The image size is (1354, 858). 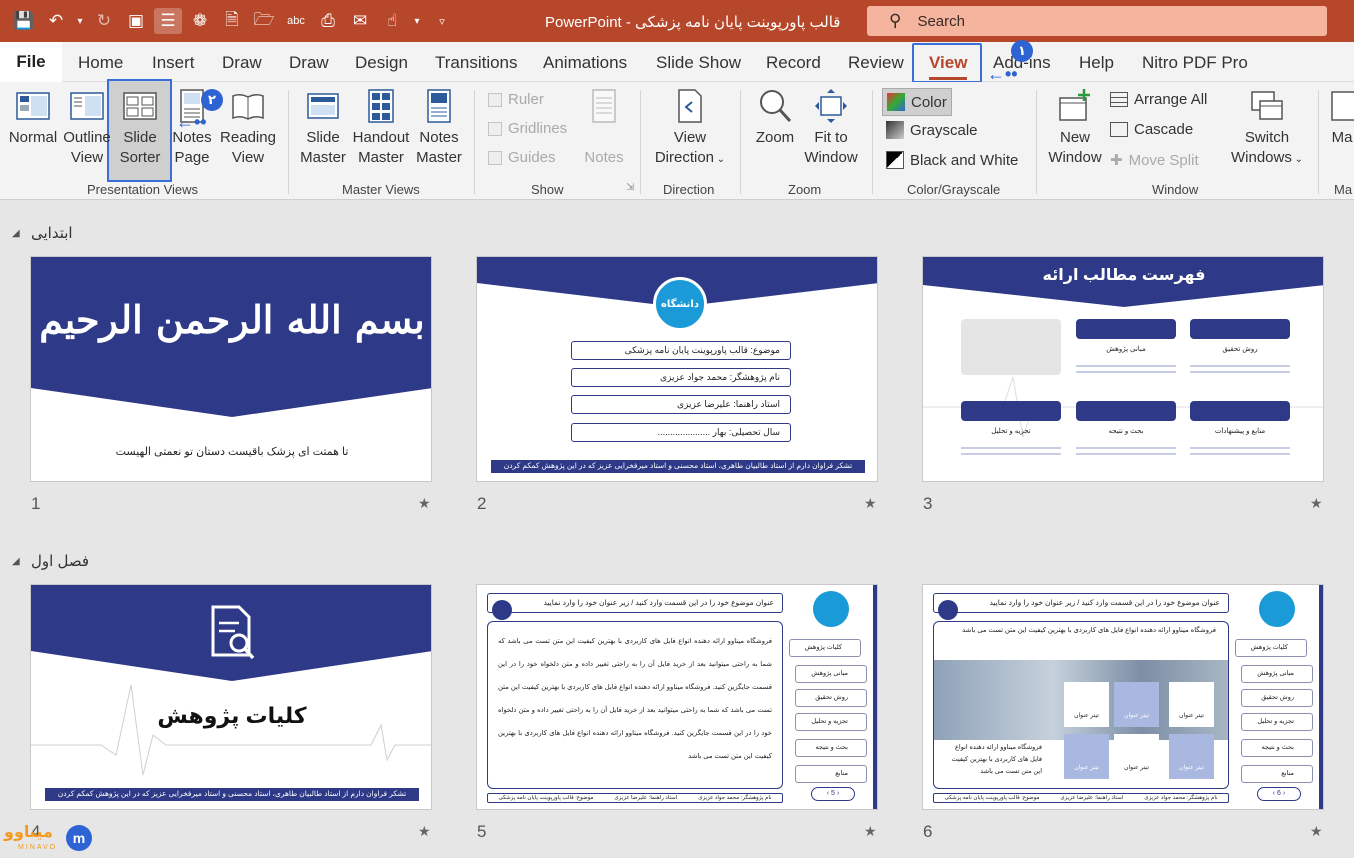 I want to click on macros-button: Ma, so click(x=1342, y=118).